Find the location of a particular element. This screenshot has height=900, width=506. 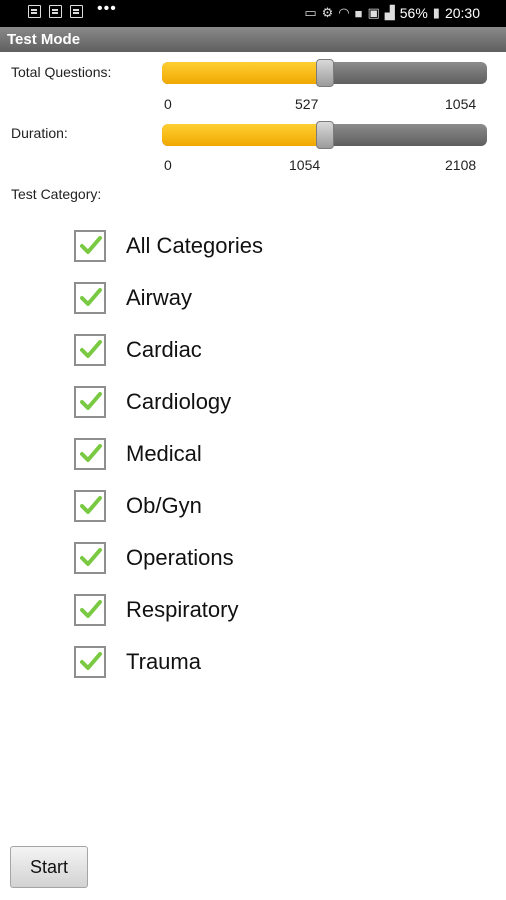

clock: 20:30 is located at coordinates (462, 13).